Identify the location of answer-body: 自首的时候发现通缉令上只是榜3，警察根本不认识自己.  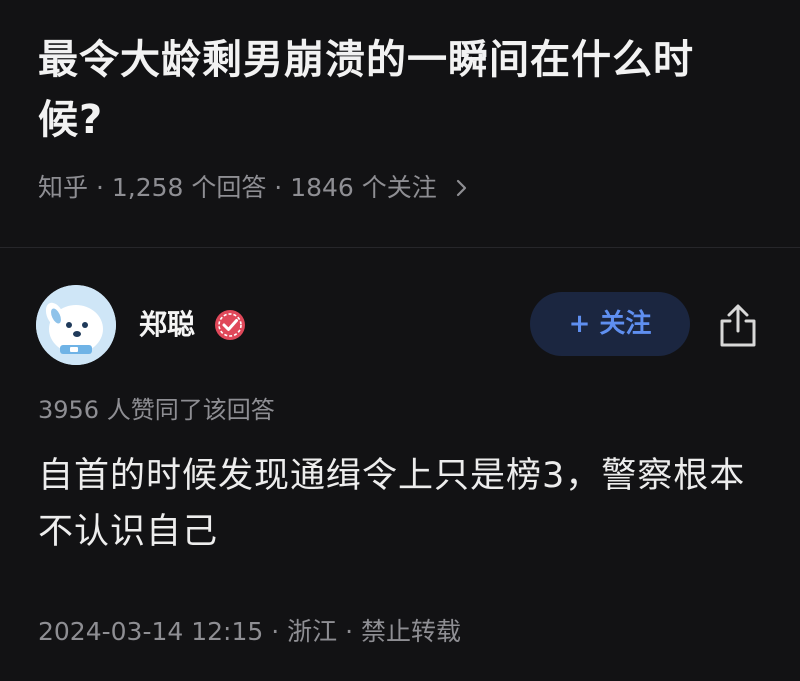
(398, 504).